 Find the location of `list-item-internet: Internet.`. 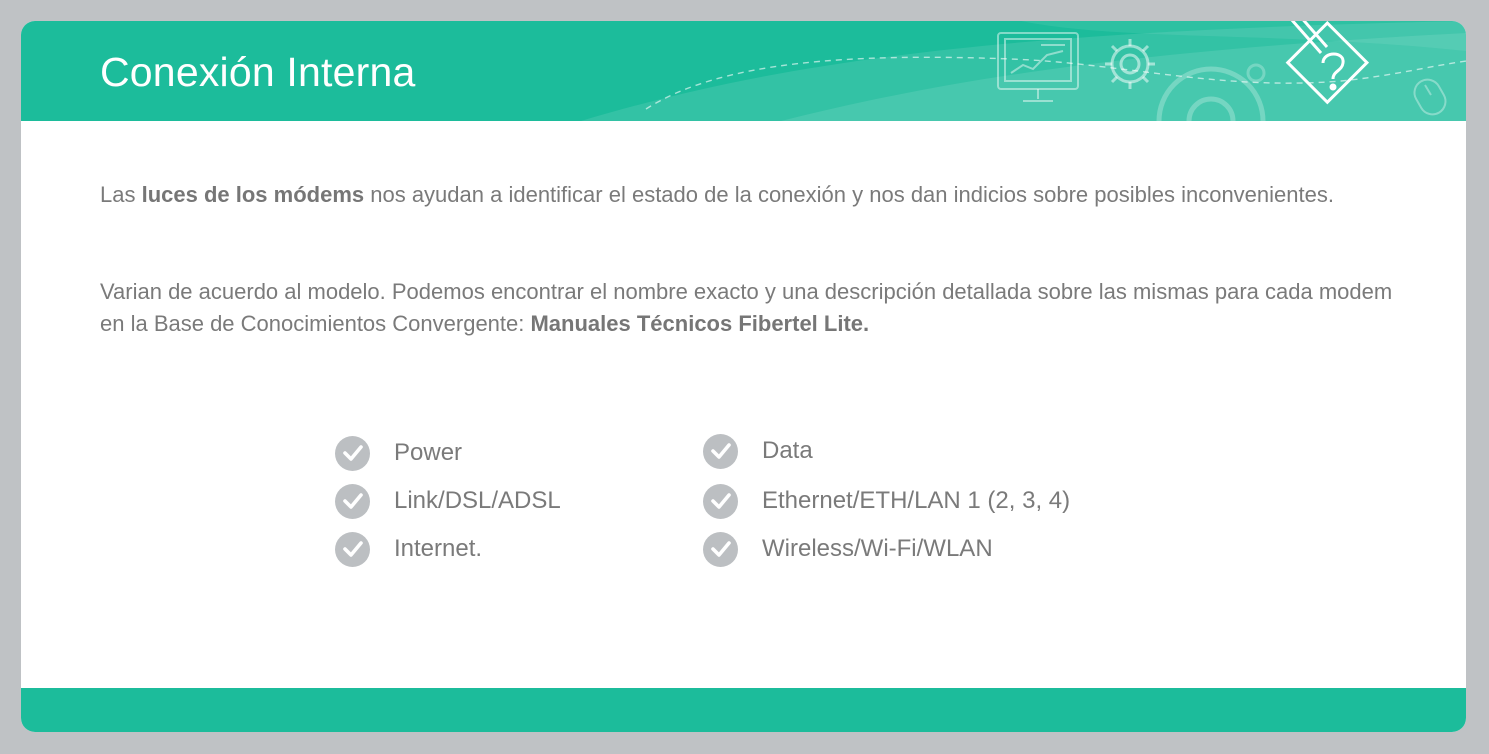

list-item-internet: Internet. is located at coordinates (408, 549).